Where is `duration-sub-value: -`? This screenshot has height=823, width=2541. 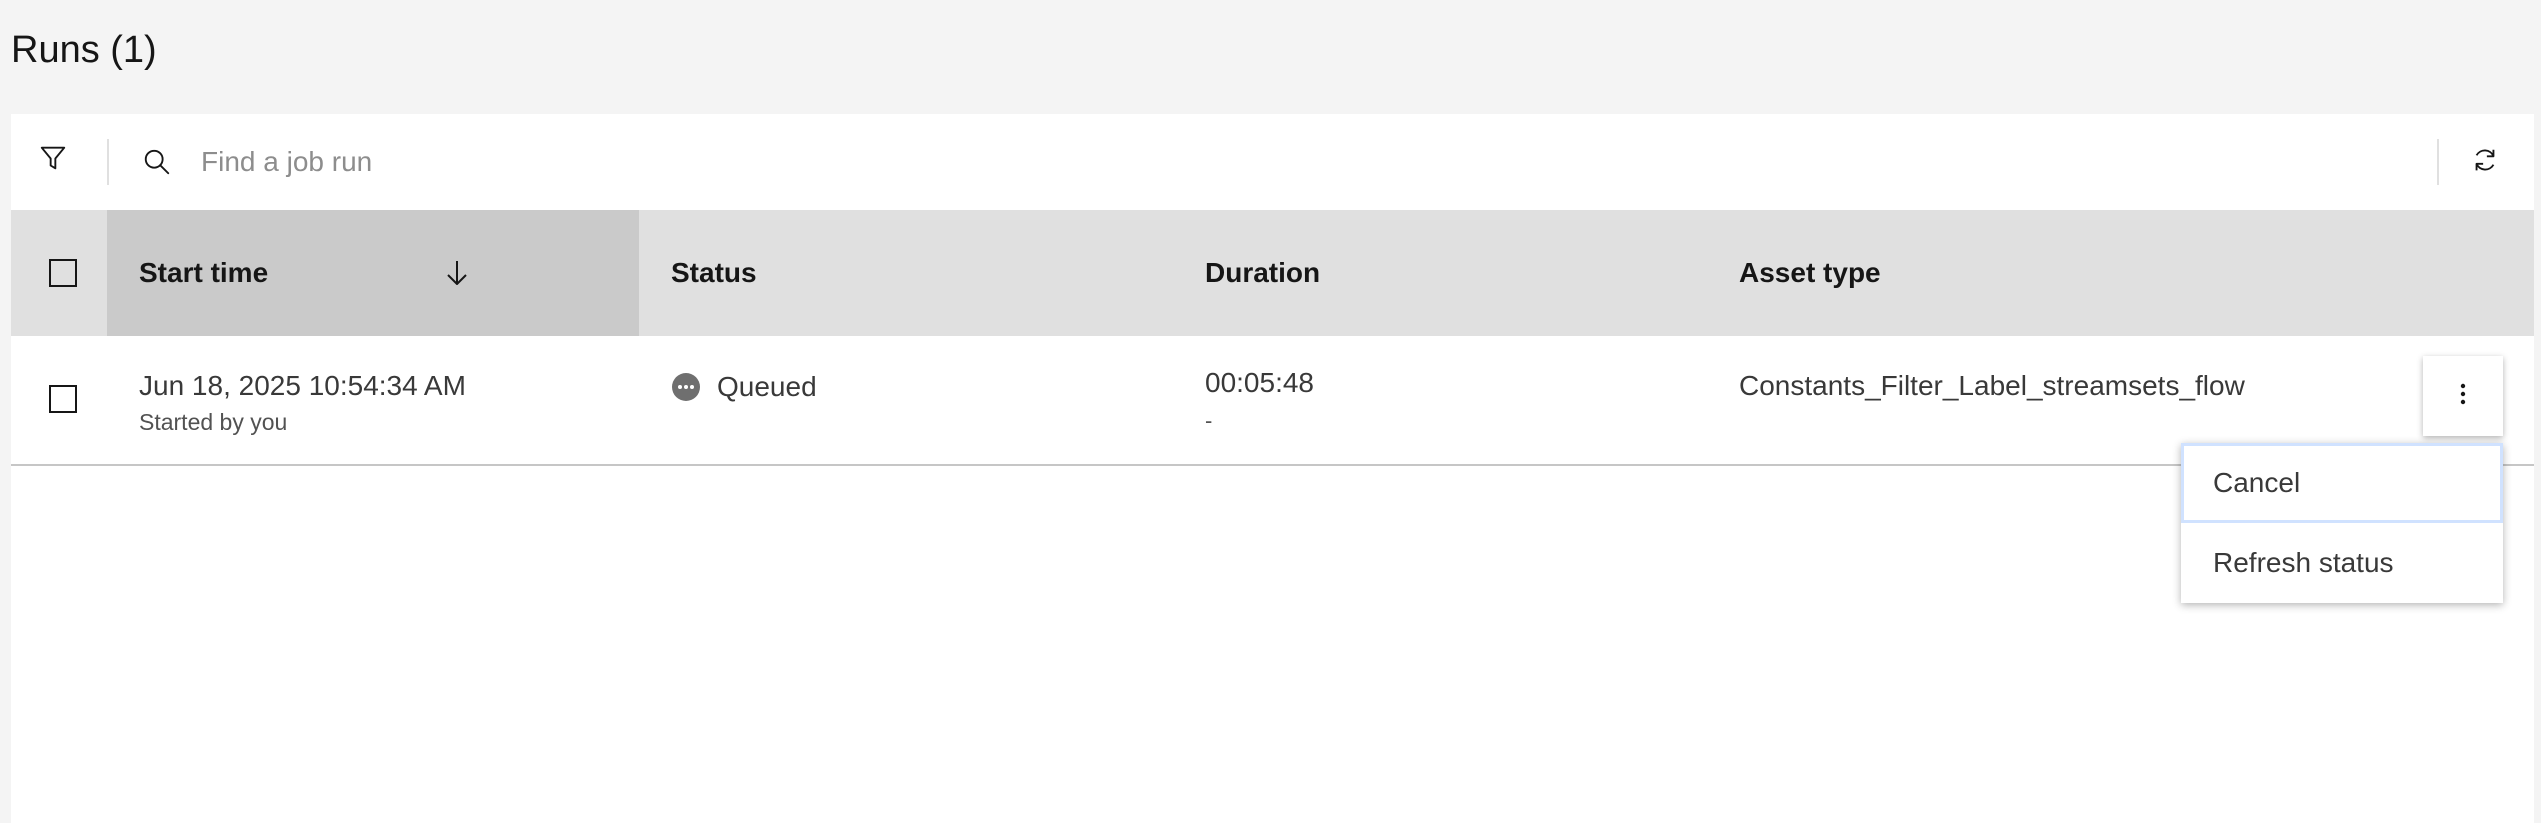 duration-sub-value: - is located at coordinates (1209, 420).